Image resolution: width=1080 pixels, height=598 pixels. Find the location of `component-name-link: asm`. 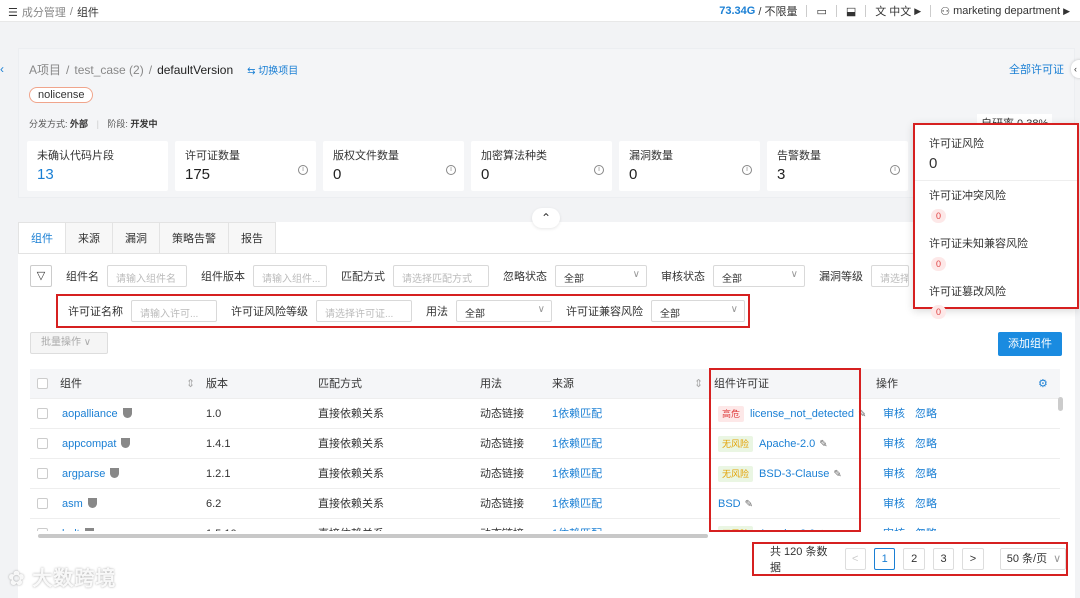

component-name-link: asm is located at coordinates (79, 504).